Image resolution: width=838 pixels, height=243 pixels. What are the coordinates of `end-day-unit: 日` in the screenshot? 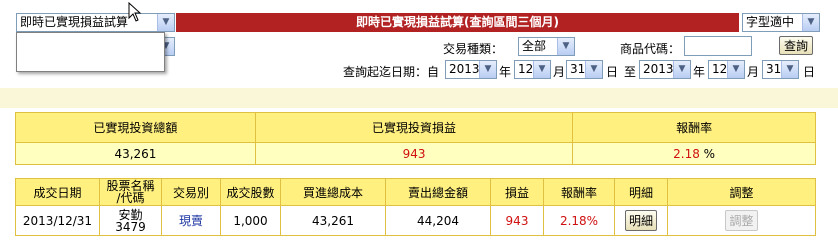 It's located at (809, 72).